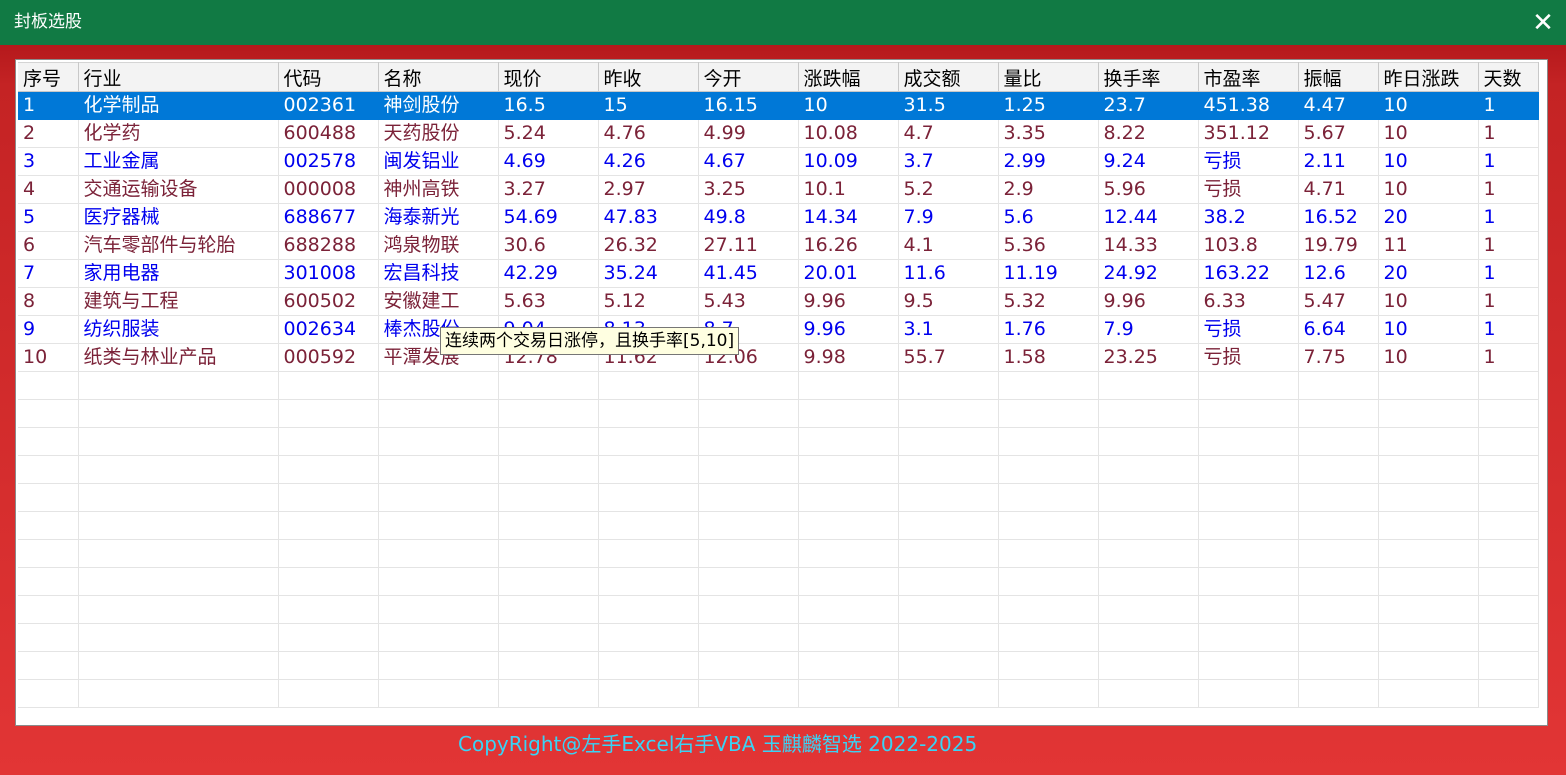 The height and width of the screenshot is (775, 1566). I want to click on table-cell: 2.9, so click(1048, 189).